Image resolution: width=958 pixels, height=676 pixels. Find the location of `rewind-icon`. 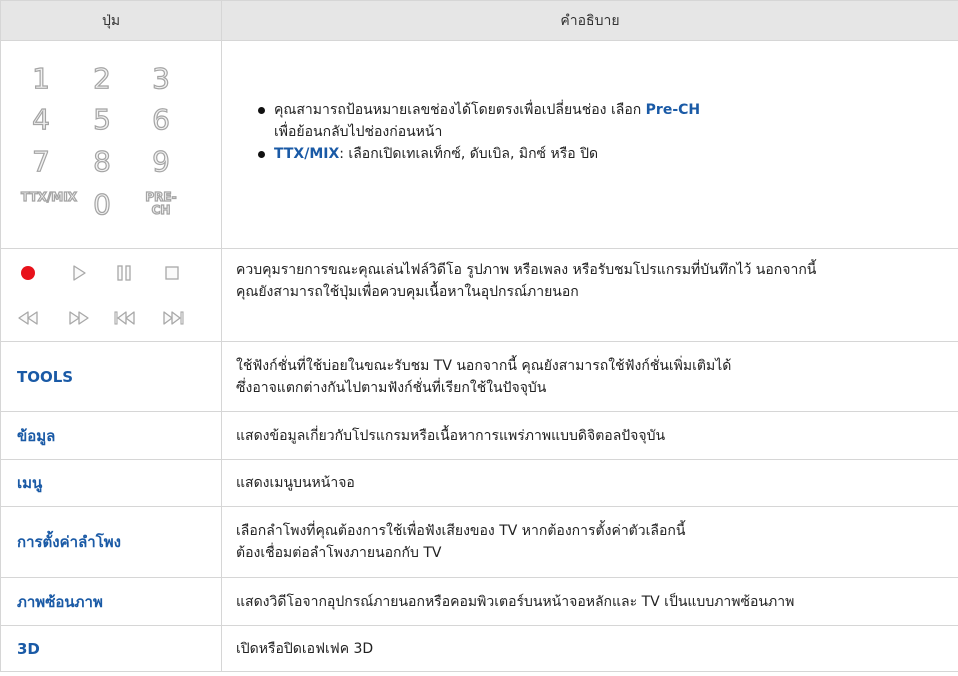

rewind-icon is located at coordinates (28, 318).